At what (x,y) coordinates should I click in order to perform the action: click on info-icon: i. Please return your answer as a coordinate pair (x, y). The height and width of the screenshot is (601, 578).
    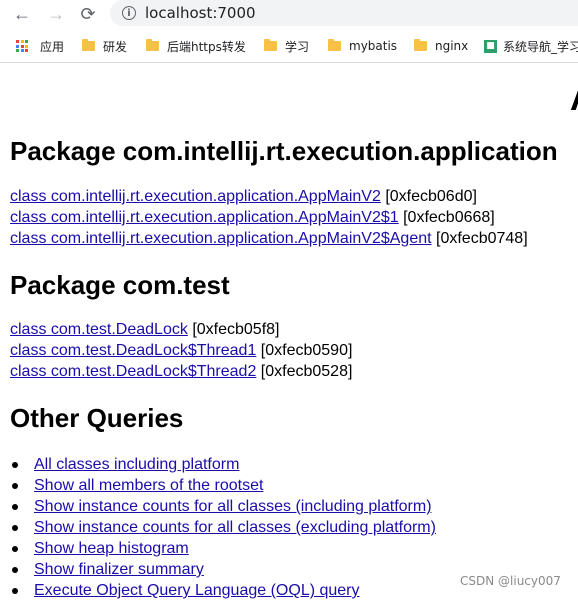
    Looking at the image, I should click on (129, 13).